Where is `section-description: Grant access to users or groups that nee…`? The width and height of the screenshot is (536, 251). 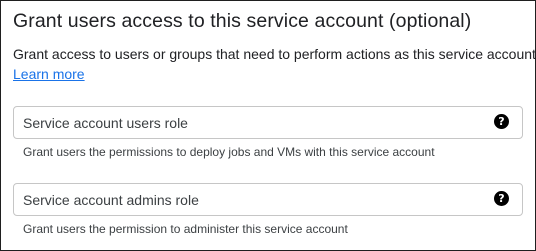
section-description: Grant access to users or groups that nee… is located at coordinates (274, 54).